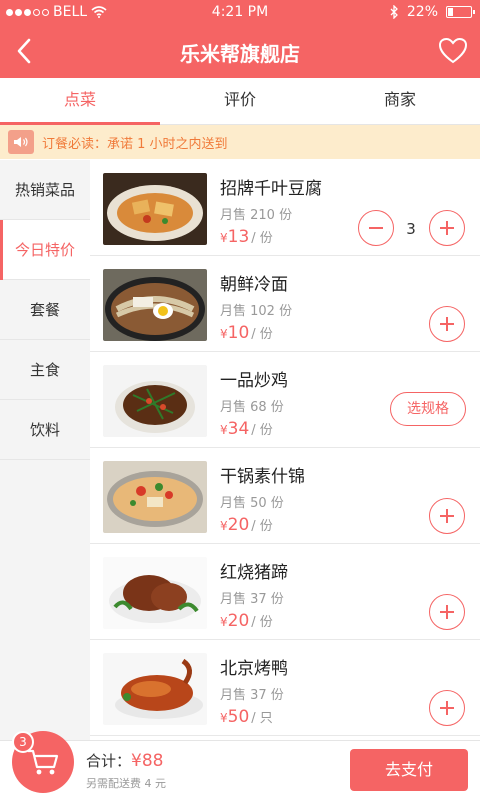  Describe the element at coordinates (45, 310) in the screenshot. I see `sidebar-item-set-meal: 套餐` at that location.